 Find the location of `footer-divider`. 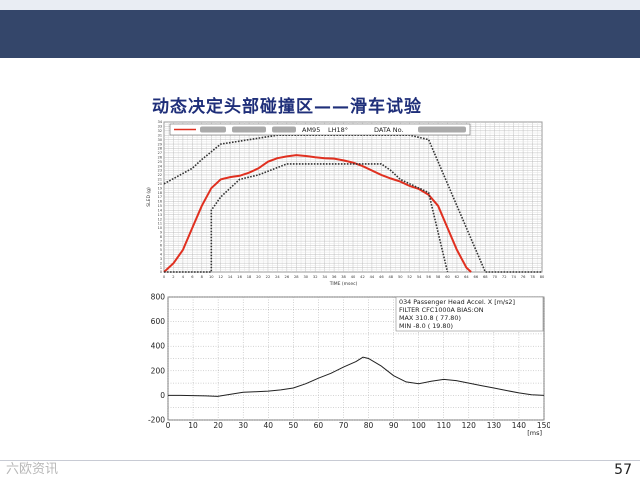

footer-divider is located at coordinates (320, 460).